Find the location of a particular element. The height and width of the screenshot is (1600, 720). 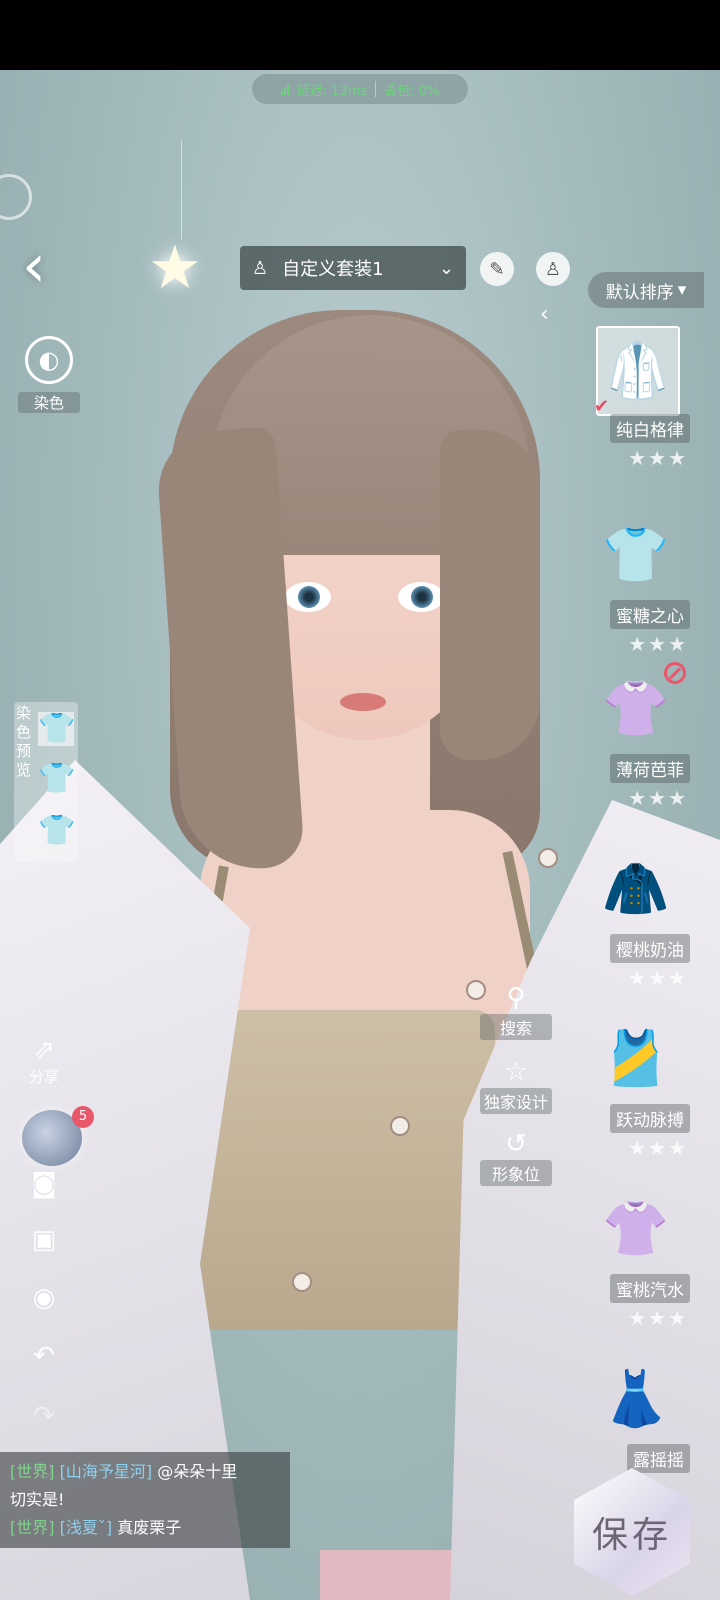

sort-dropdown: 默认排序 ▾ is located at coordinates (646, 290).